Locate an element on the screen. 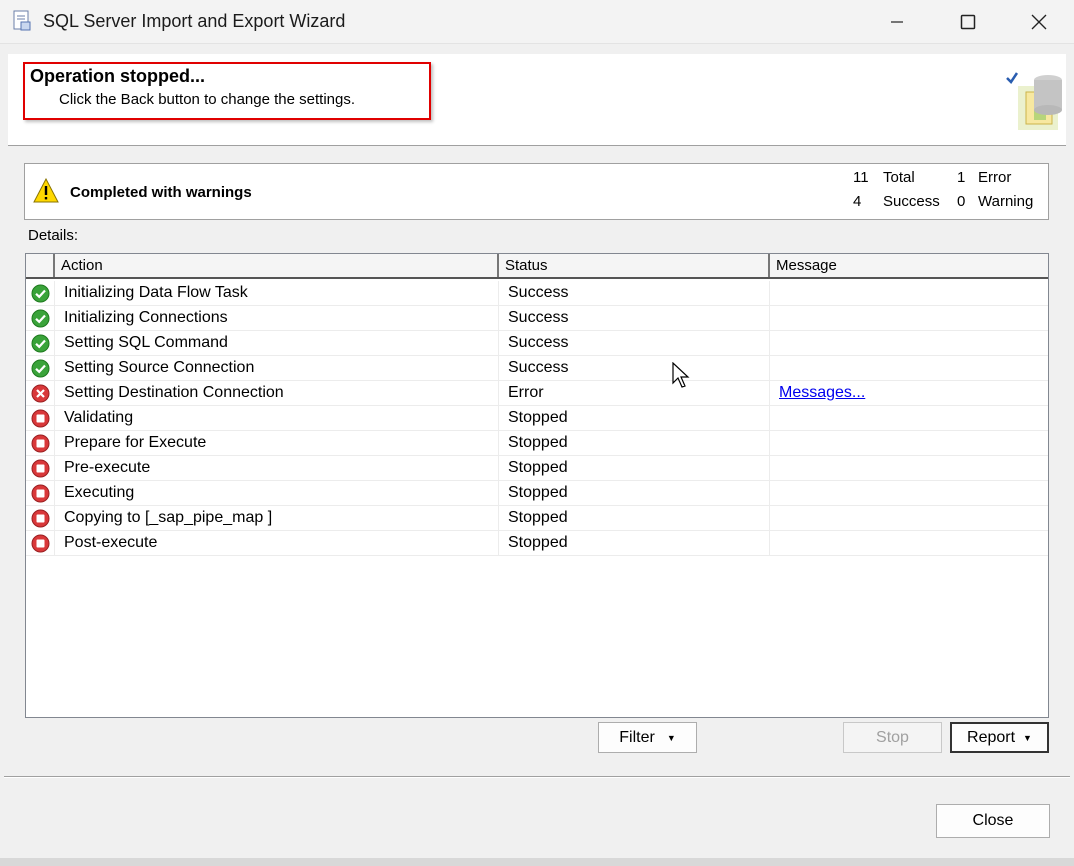  stop-button-label: Stop is located at coordinates (892, 737).